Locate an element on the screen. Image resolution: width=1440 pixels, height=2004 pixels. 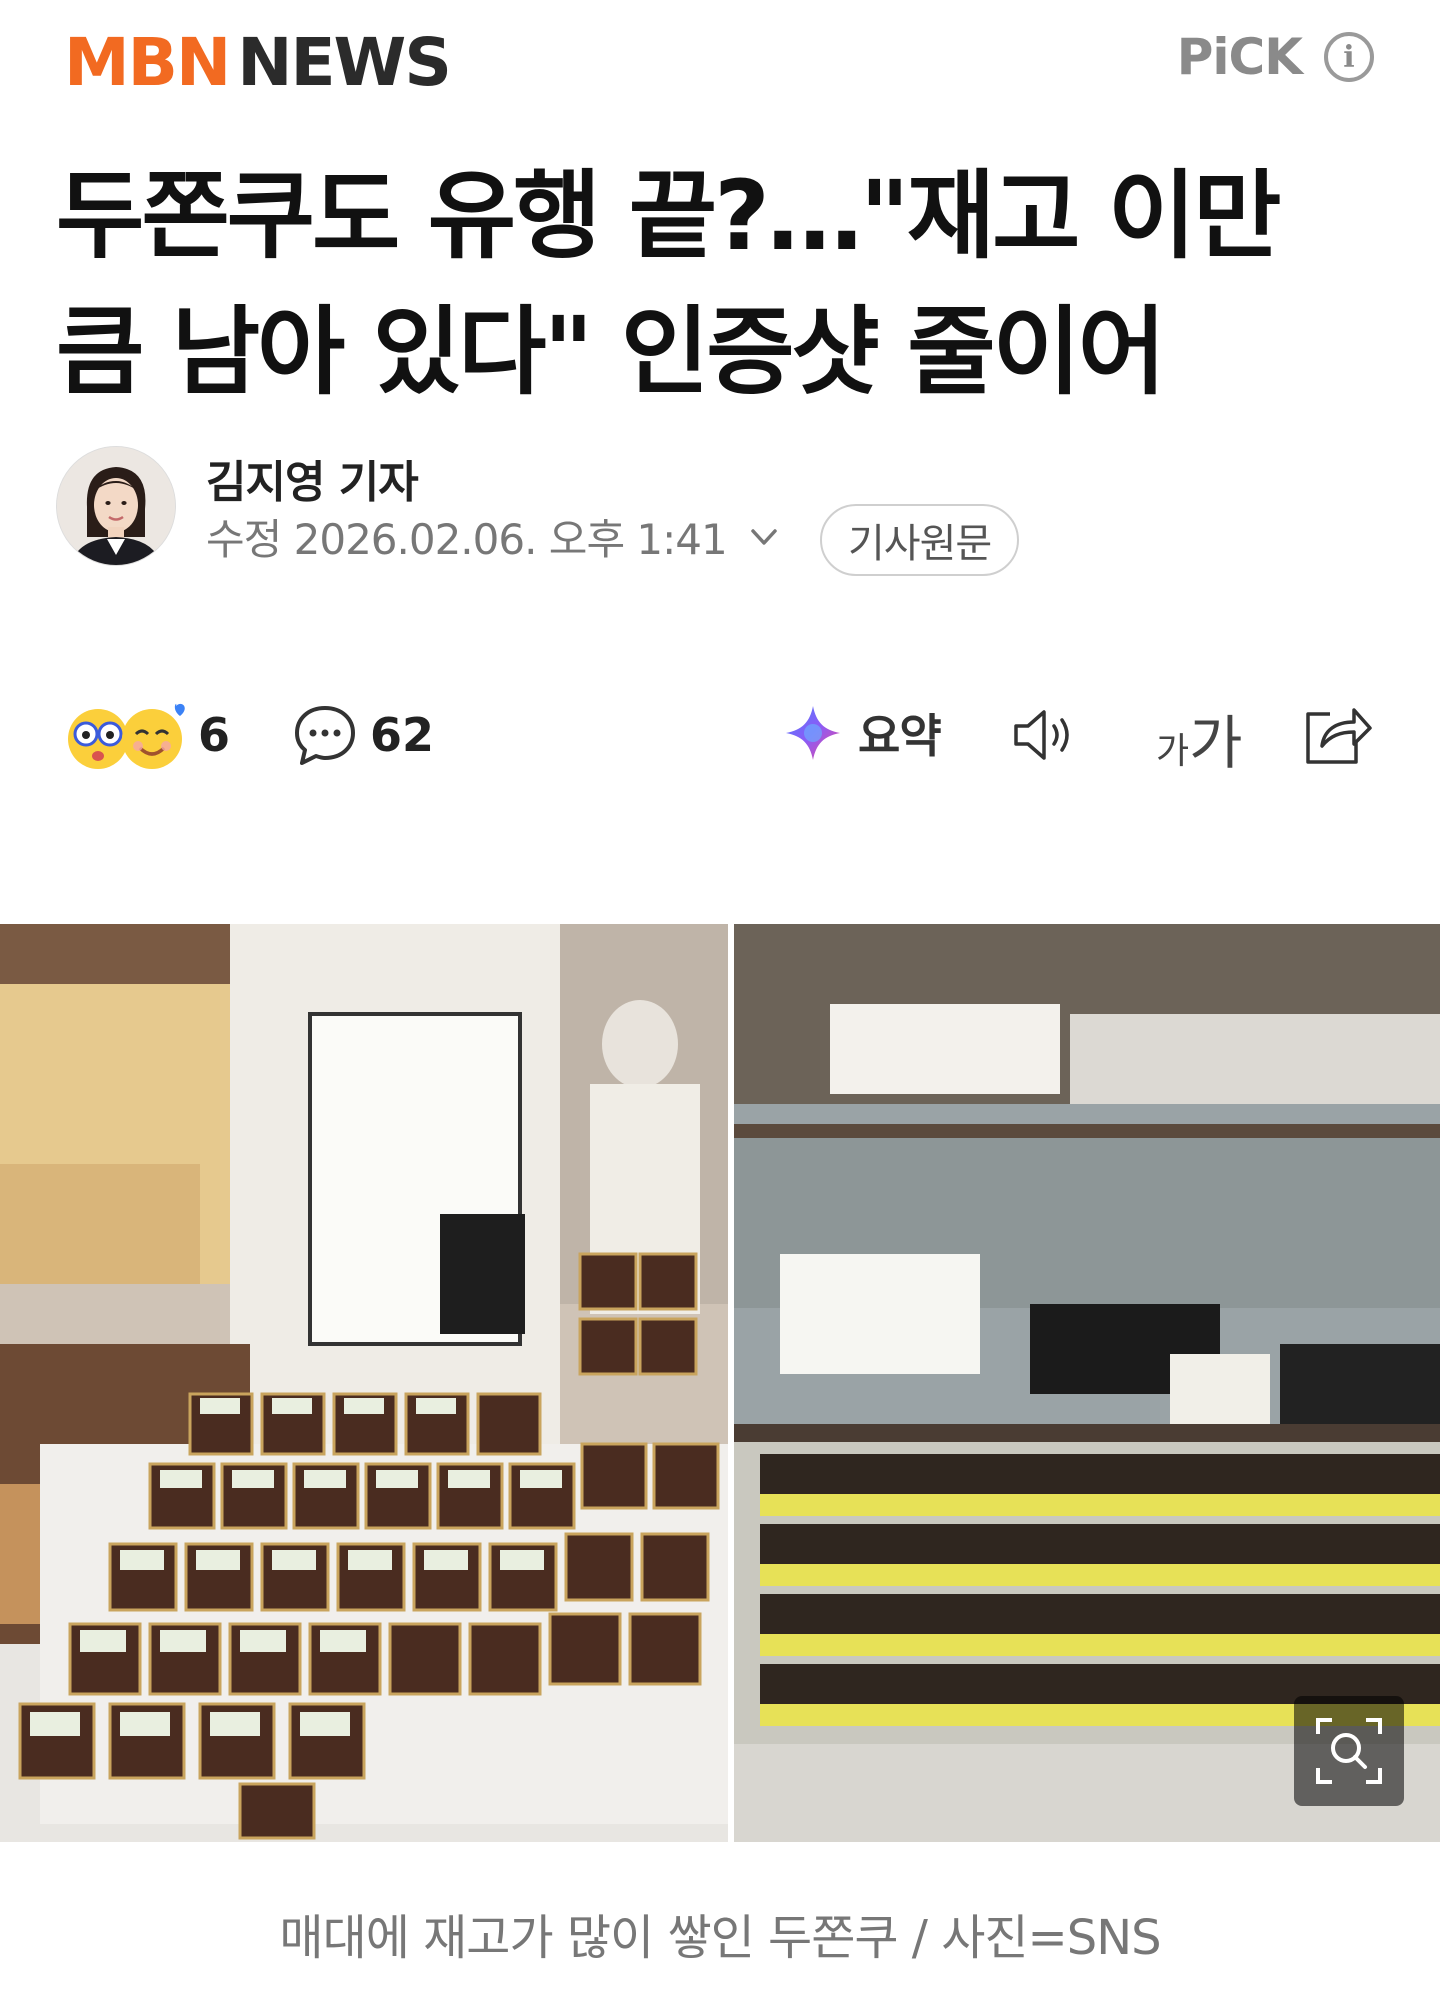
info-glyph: i is located at coordinates (1349, 57).